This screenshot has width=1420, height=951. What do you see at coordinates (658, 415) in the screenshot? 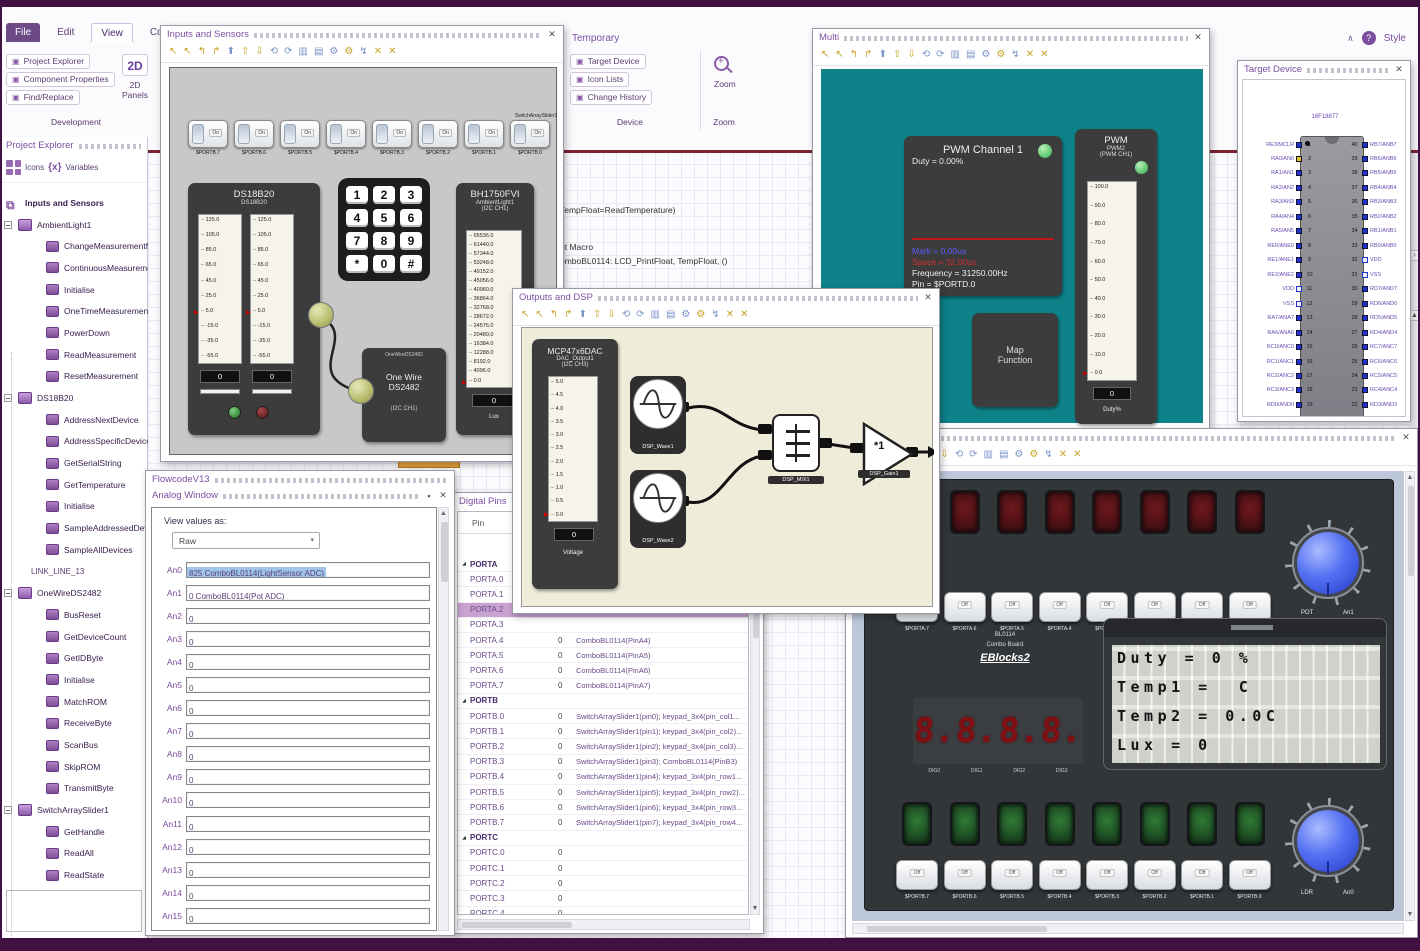
I see `dsp-wave1-component: DSP_Wave1` at bounding box center [658, 415].